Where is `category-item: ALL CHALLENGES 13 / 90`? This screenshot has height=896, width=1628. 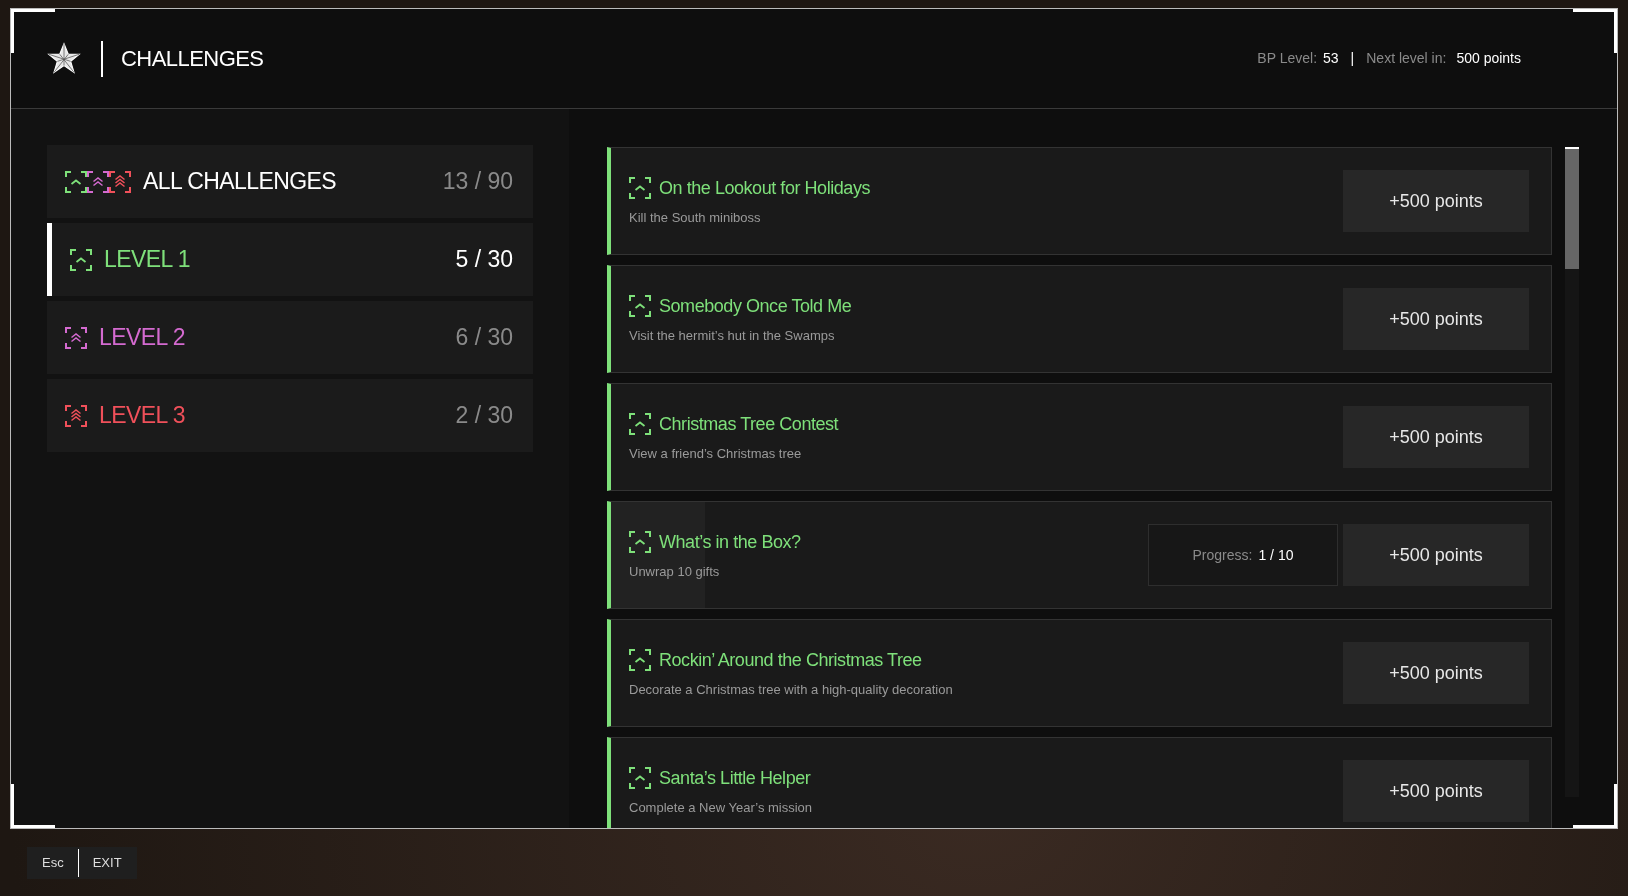 category-item: ALL CHALLENGES 13 / 90 is located at coordinates (290, 181).